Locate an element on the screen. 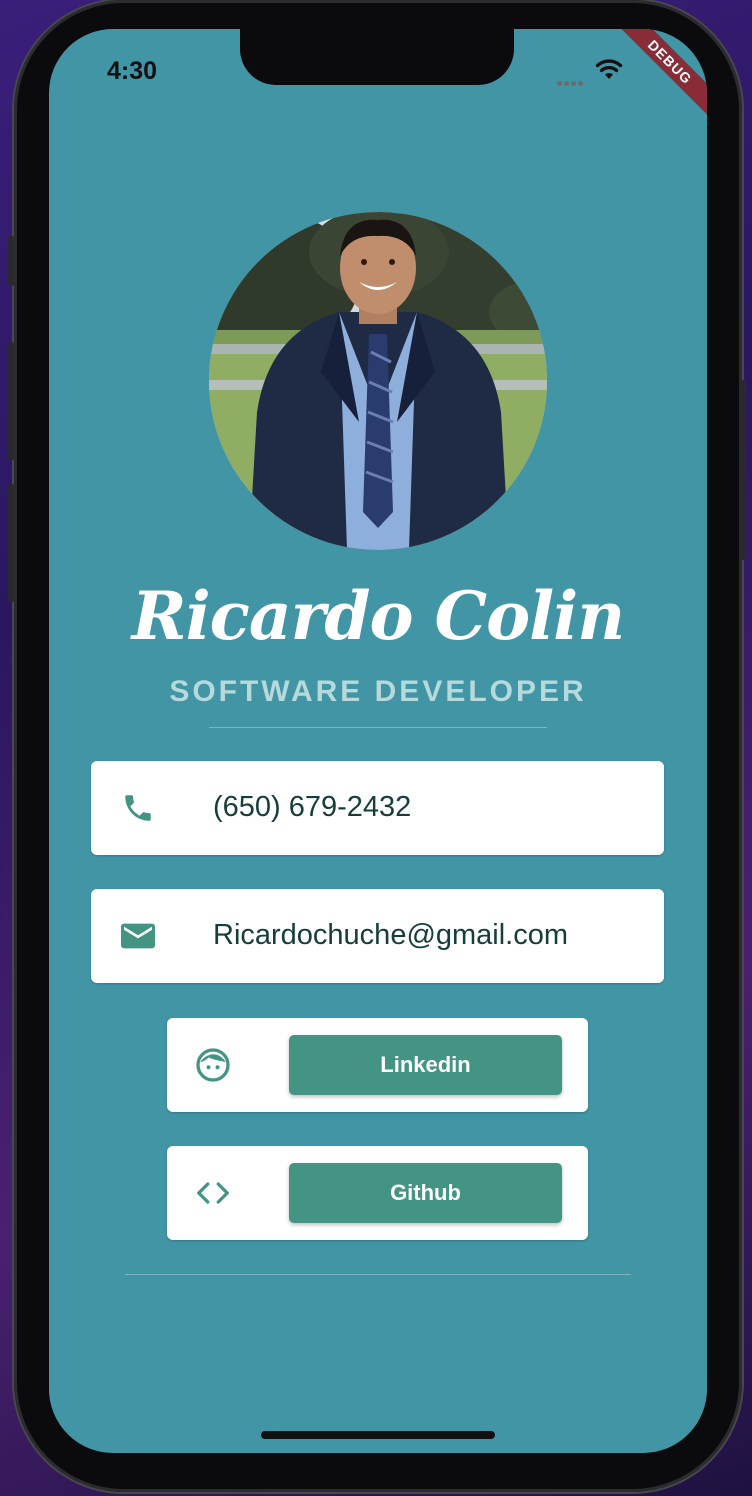 This screenshot has width=752, height=1496. signal-icon is located at coordinates (573, 78).